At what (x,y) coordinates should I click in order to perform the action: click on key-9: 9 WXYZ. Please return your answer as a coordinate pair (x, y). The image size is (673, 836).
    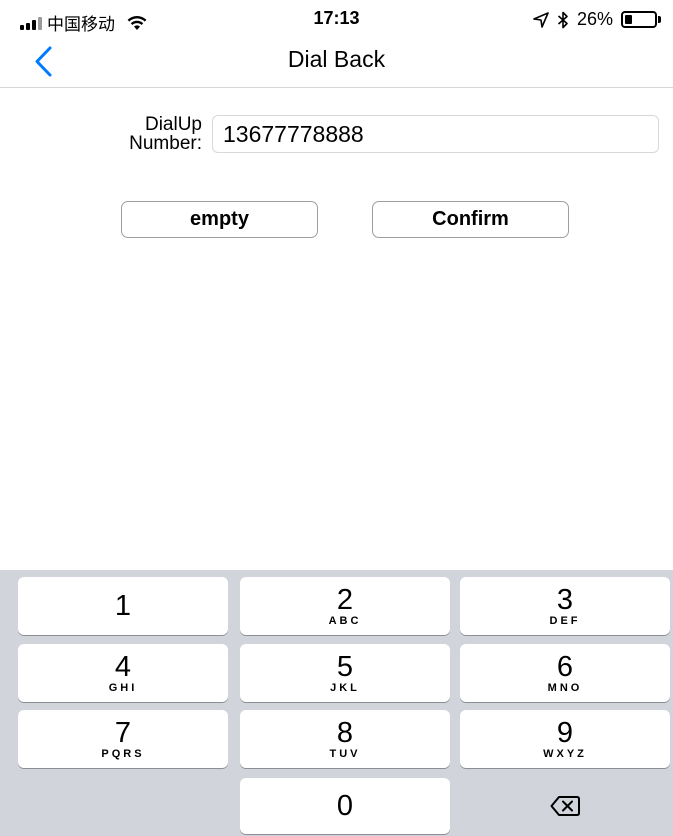
    Looking at the image, I should click on (565, 739).